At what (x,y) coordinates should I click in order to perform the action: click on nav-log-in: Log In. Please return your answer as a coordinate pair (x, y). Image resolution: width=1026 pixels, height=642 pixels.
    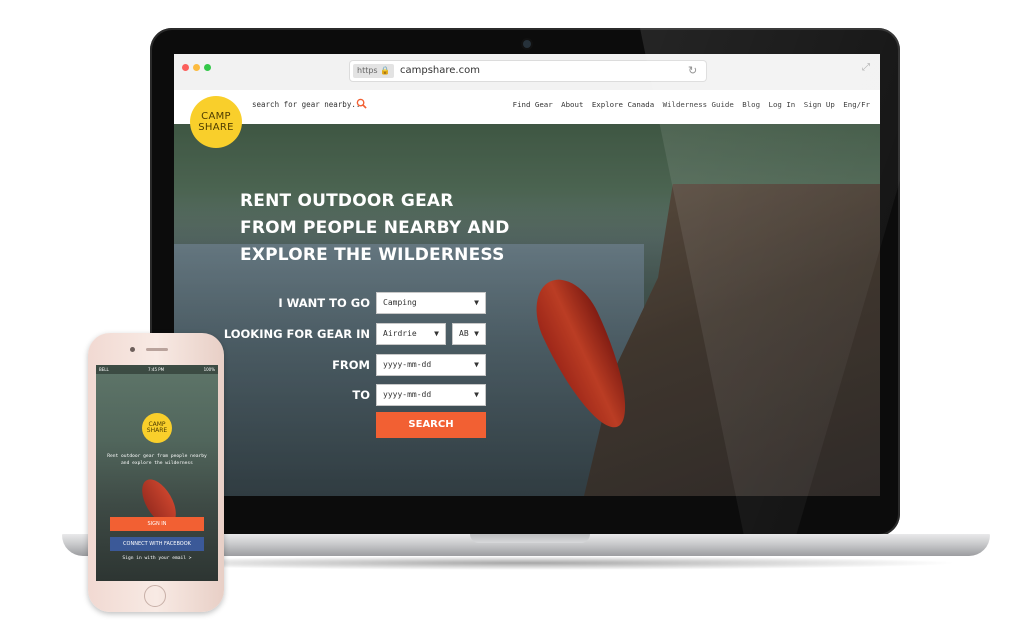
    Looking at the image, I should click on (782, 104).